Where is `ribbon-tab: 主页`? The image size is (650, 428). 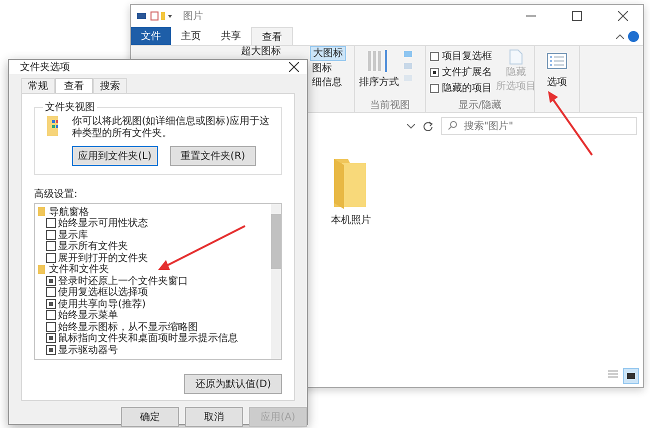
ribbon-tab: 主页 is located at coordinates (191, 36).